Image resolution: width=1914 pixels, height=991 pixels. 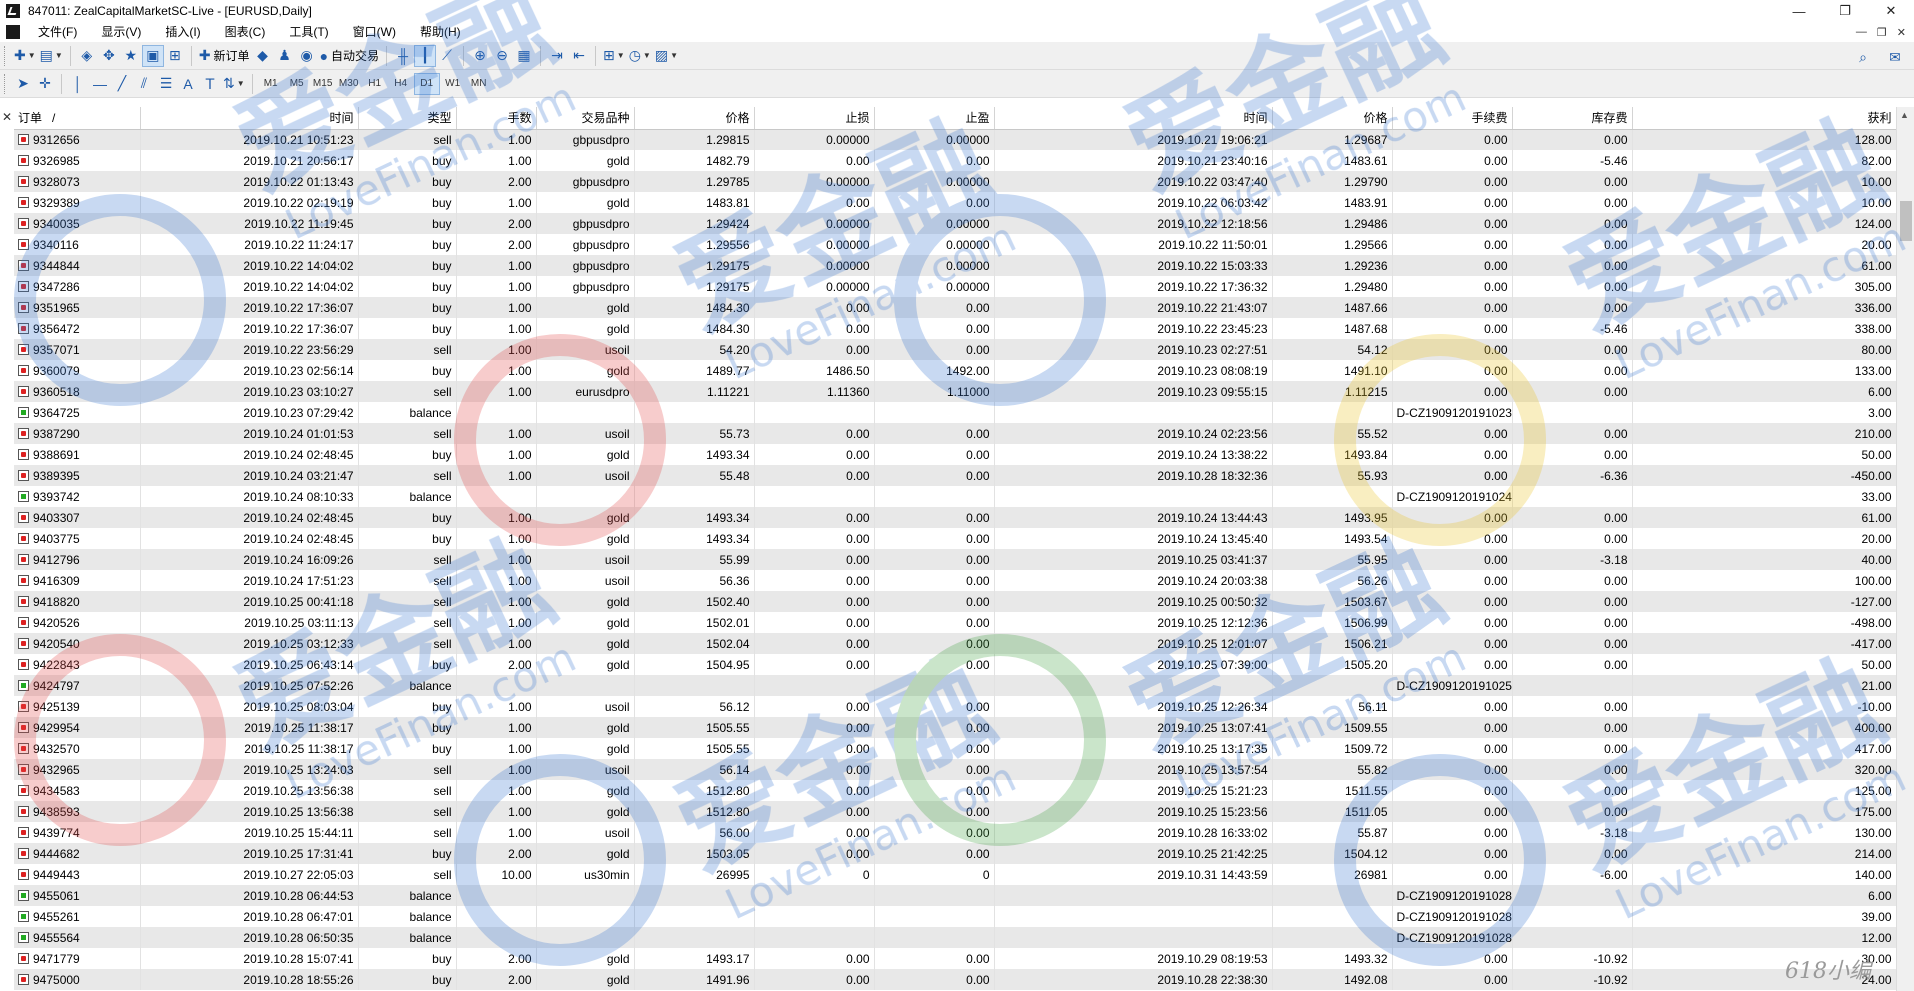 What do you see at coordinates (1906, 221) in the screenshot?
I see `scrollbar-thumb` at bounding box center [1906, 221].